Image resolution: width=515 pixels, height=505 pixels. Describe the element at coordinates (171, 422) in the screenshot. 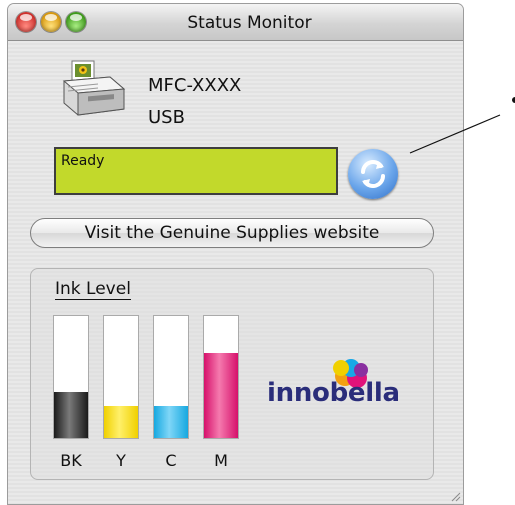

I see `ink-fill-c` at that location.